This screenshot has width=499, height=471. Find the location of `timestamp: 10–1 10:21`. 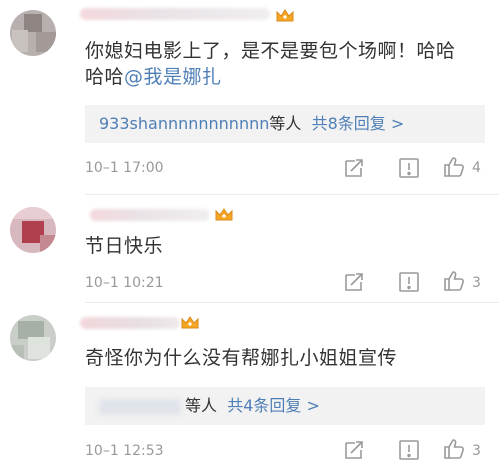

timestamp: 10–1 10:21 is located at coordinates (124, 283).